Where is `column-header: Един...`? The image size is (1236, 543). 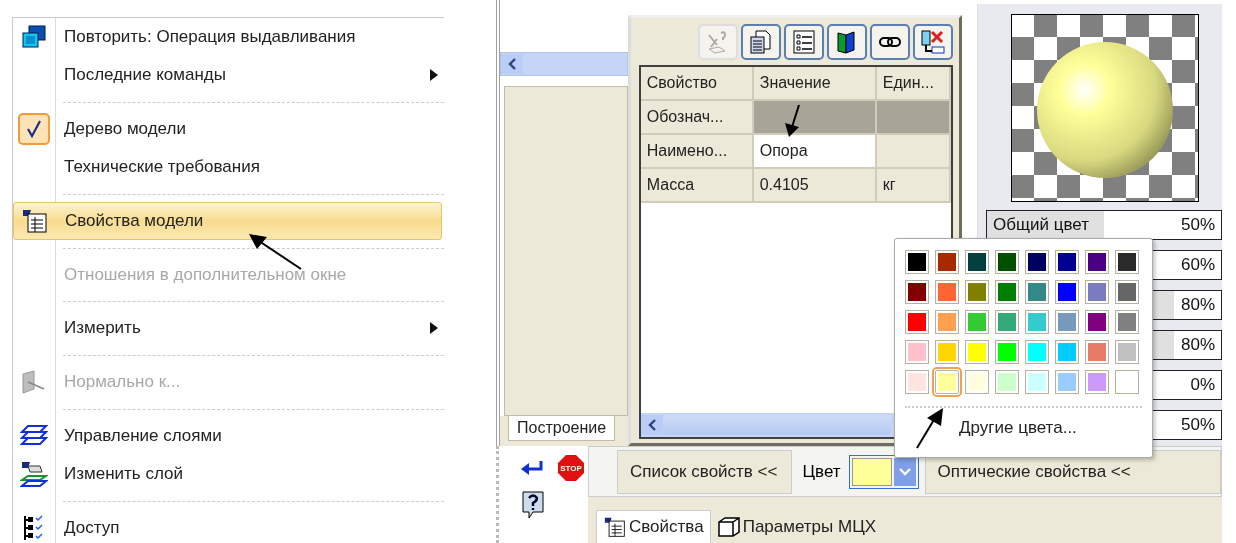 column-header: Един... is located at coordinates (913, 84).